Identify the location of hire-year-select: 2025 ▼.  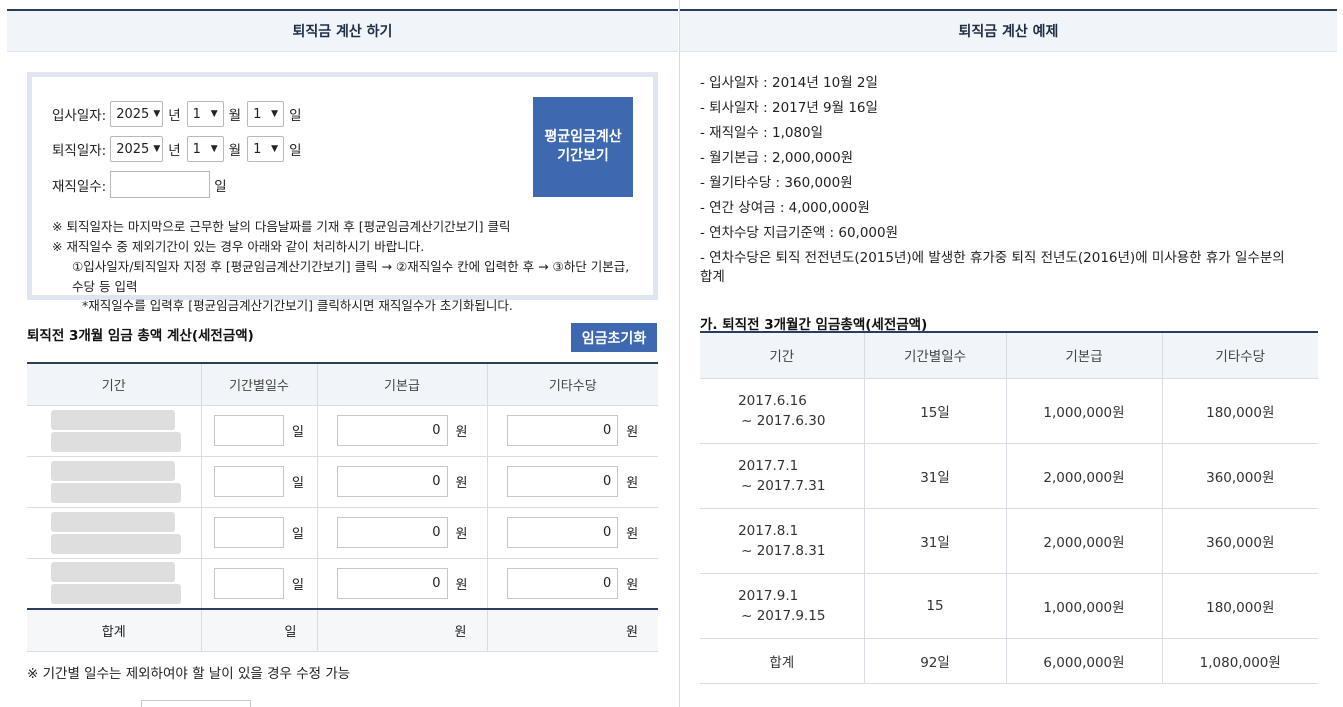
(137, 114).